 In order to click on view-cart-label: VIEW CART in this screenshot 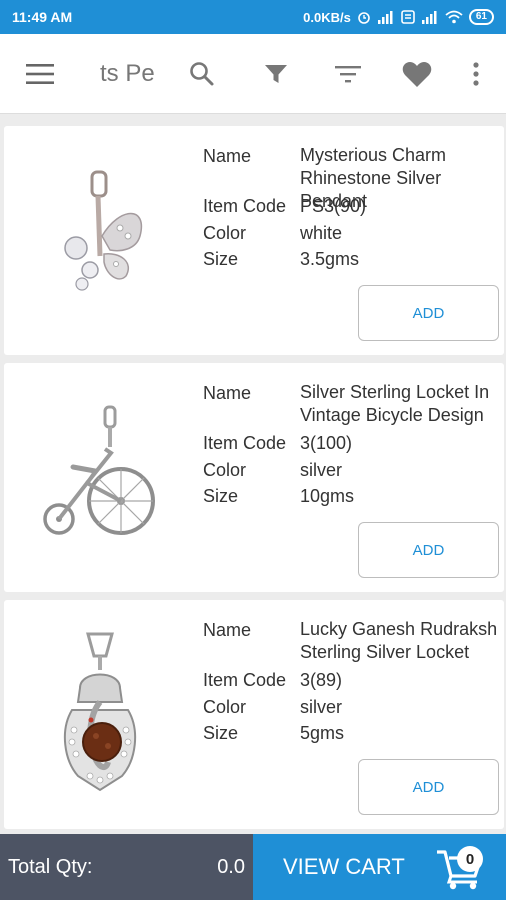, I will do `click(344, 866)`.